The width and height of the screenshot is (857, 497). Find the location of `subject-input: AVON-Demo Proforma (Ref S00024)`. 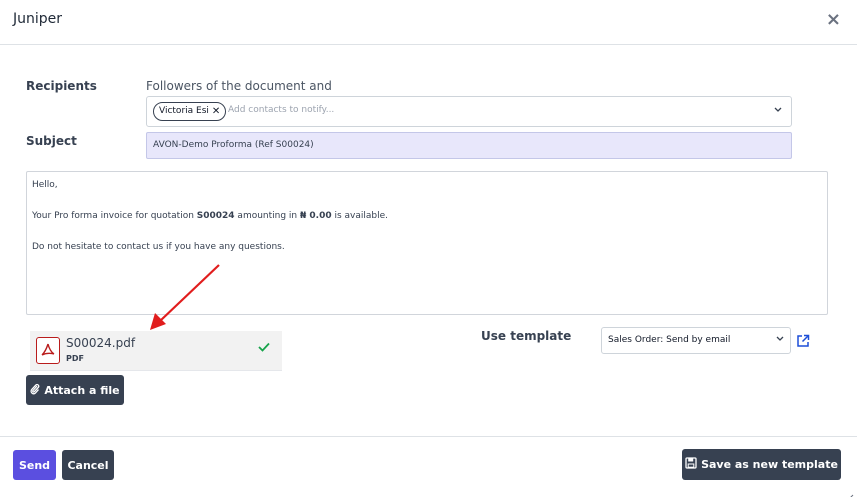

subject-input: AVON-Demo Proforma (Ref S00024) is located at coordinates (469, 145).